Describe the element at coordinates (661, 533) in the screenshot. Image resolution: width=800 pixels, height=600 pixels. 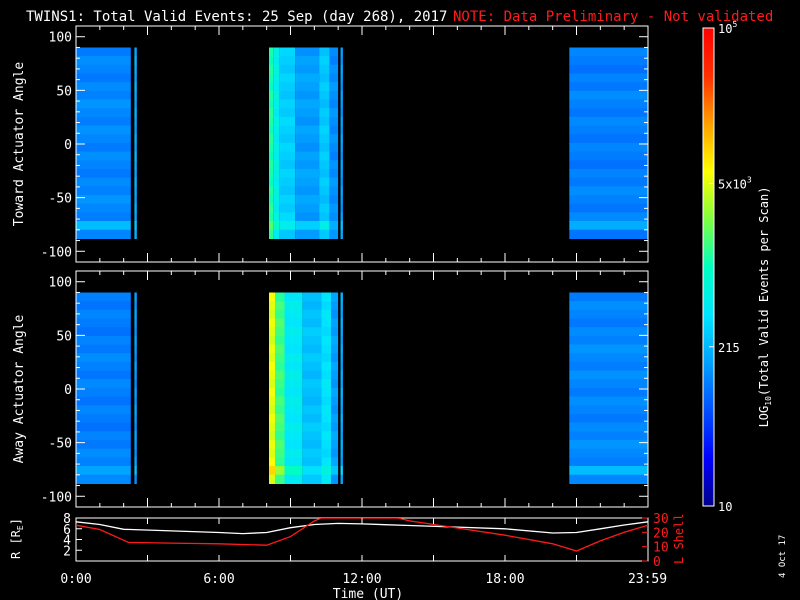
I see `right-y-tick-label: 20` at that location.